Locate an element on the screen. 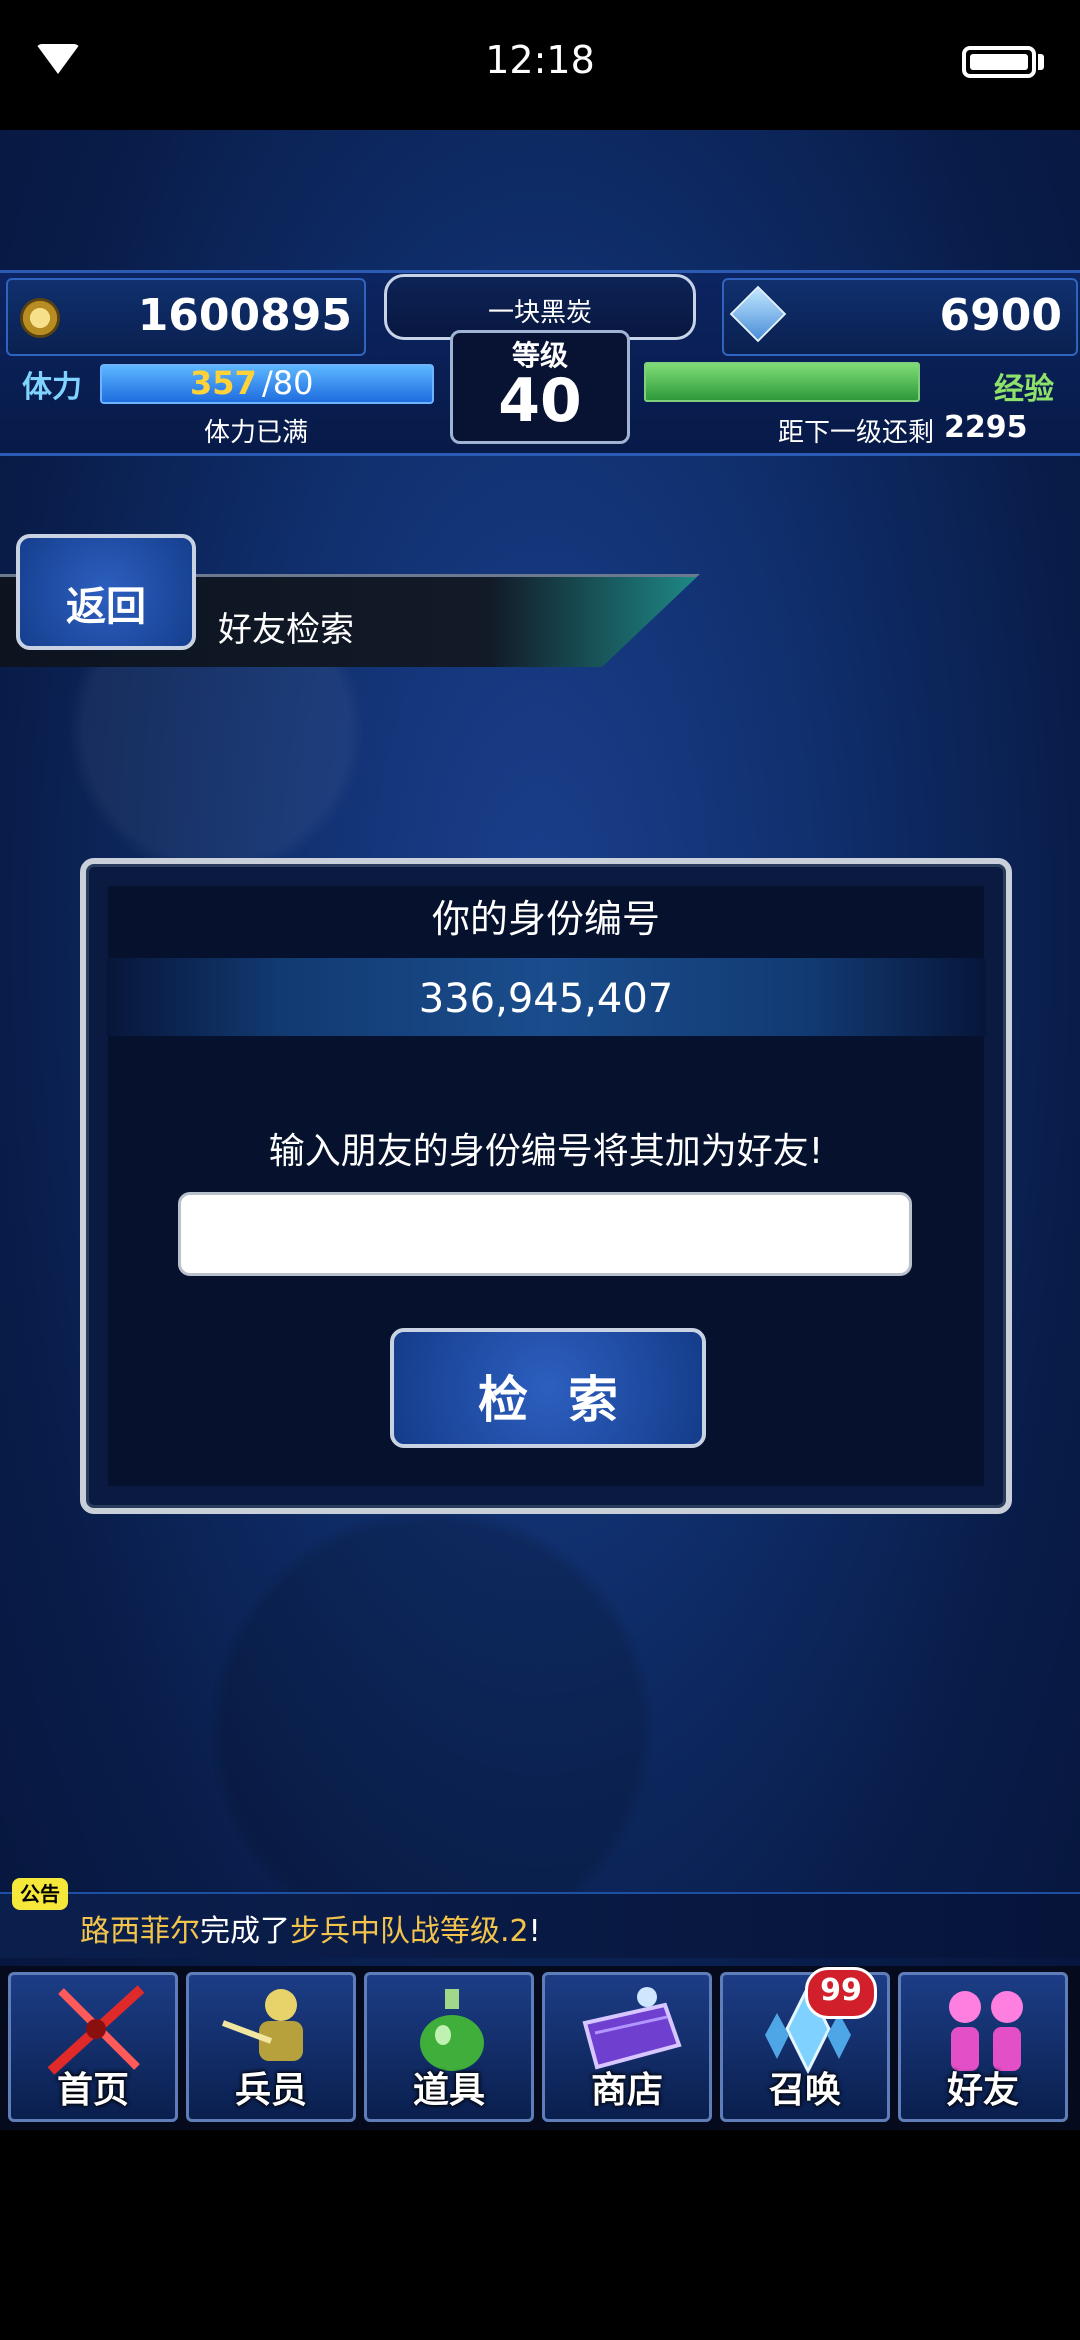  bottom-safe-area is located at coordinates (540, 2235).